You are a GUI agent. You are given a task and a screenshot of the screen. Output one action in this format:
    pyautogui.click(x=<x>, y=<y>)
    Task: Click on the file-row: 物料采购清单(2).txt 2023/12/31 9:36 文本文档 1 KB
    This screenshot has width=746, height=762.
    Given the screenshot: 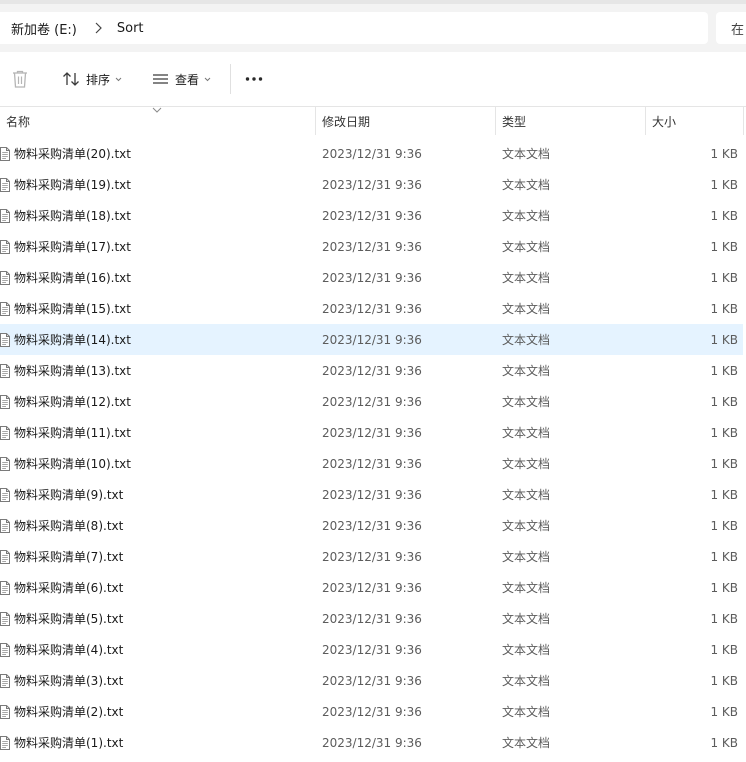 What is the action you would take?
    pyautogui.click(x=371, y=711)
    